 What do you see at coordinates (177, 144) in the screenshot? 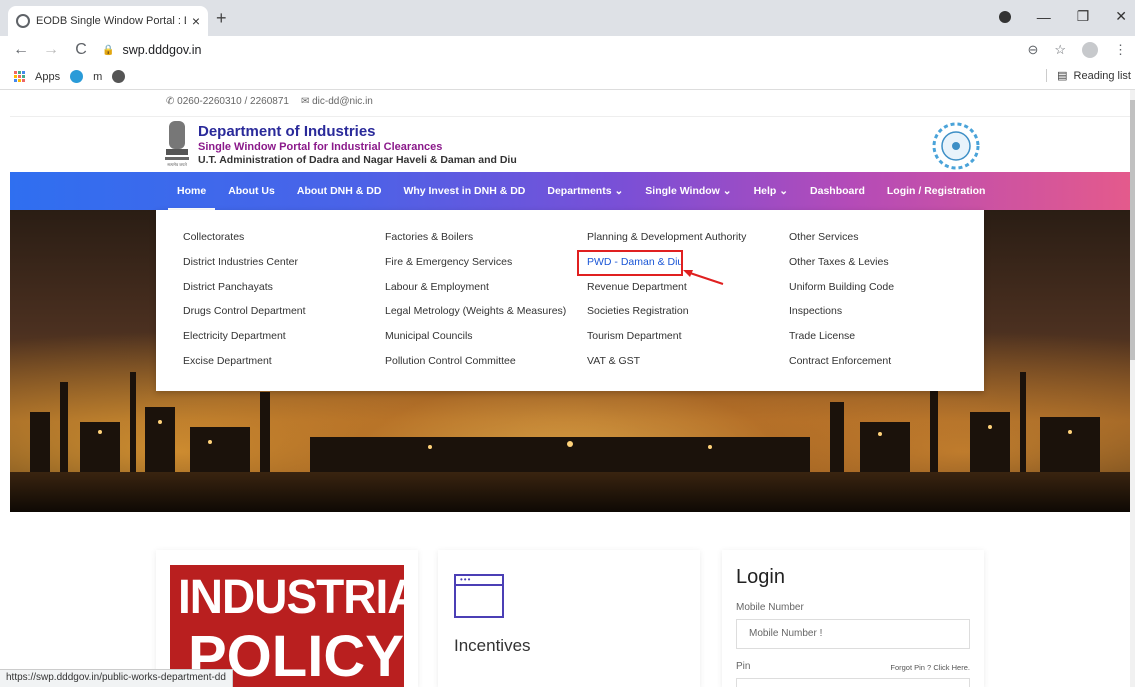
I see `national-emblem-icon: सत्यमेव जयते` at bounding box center [177, 144].